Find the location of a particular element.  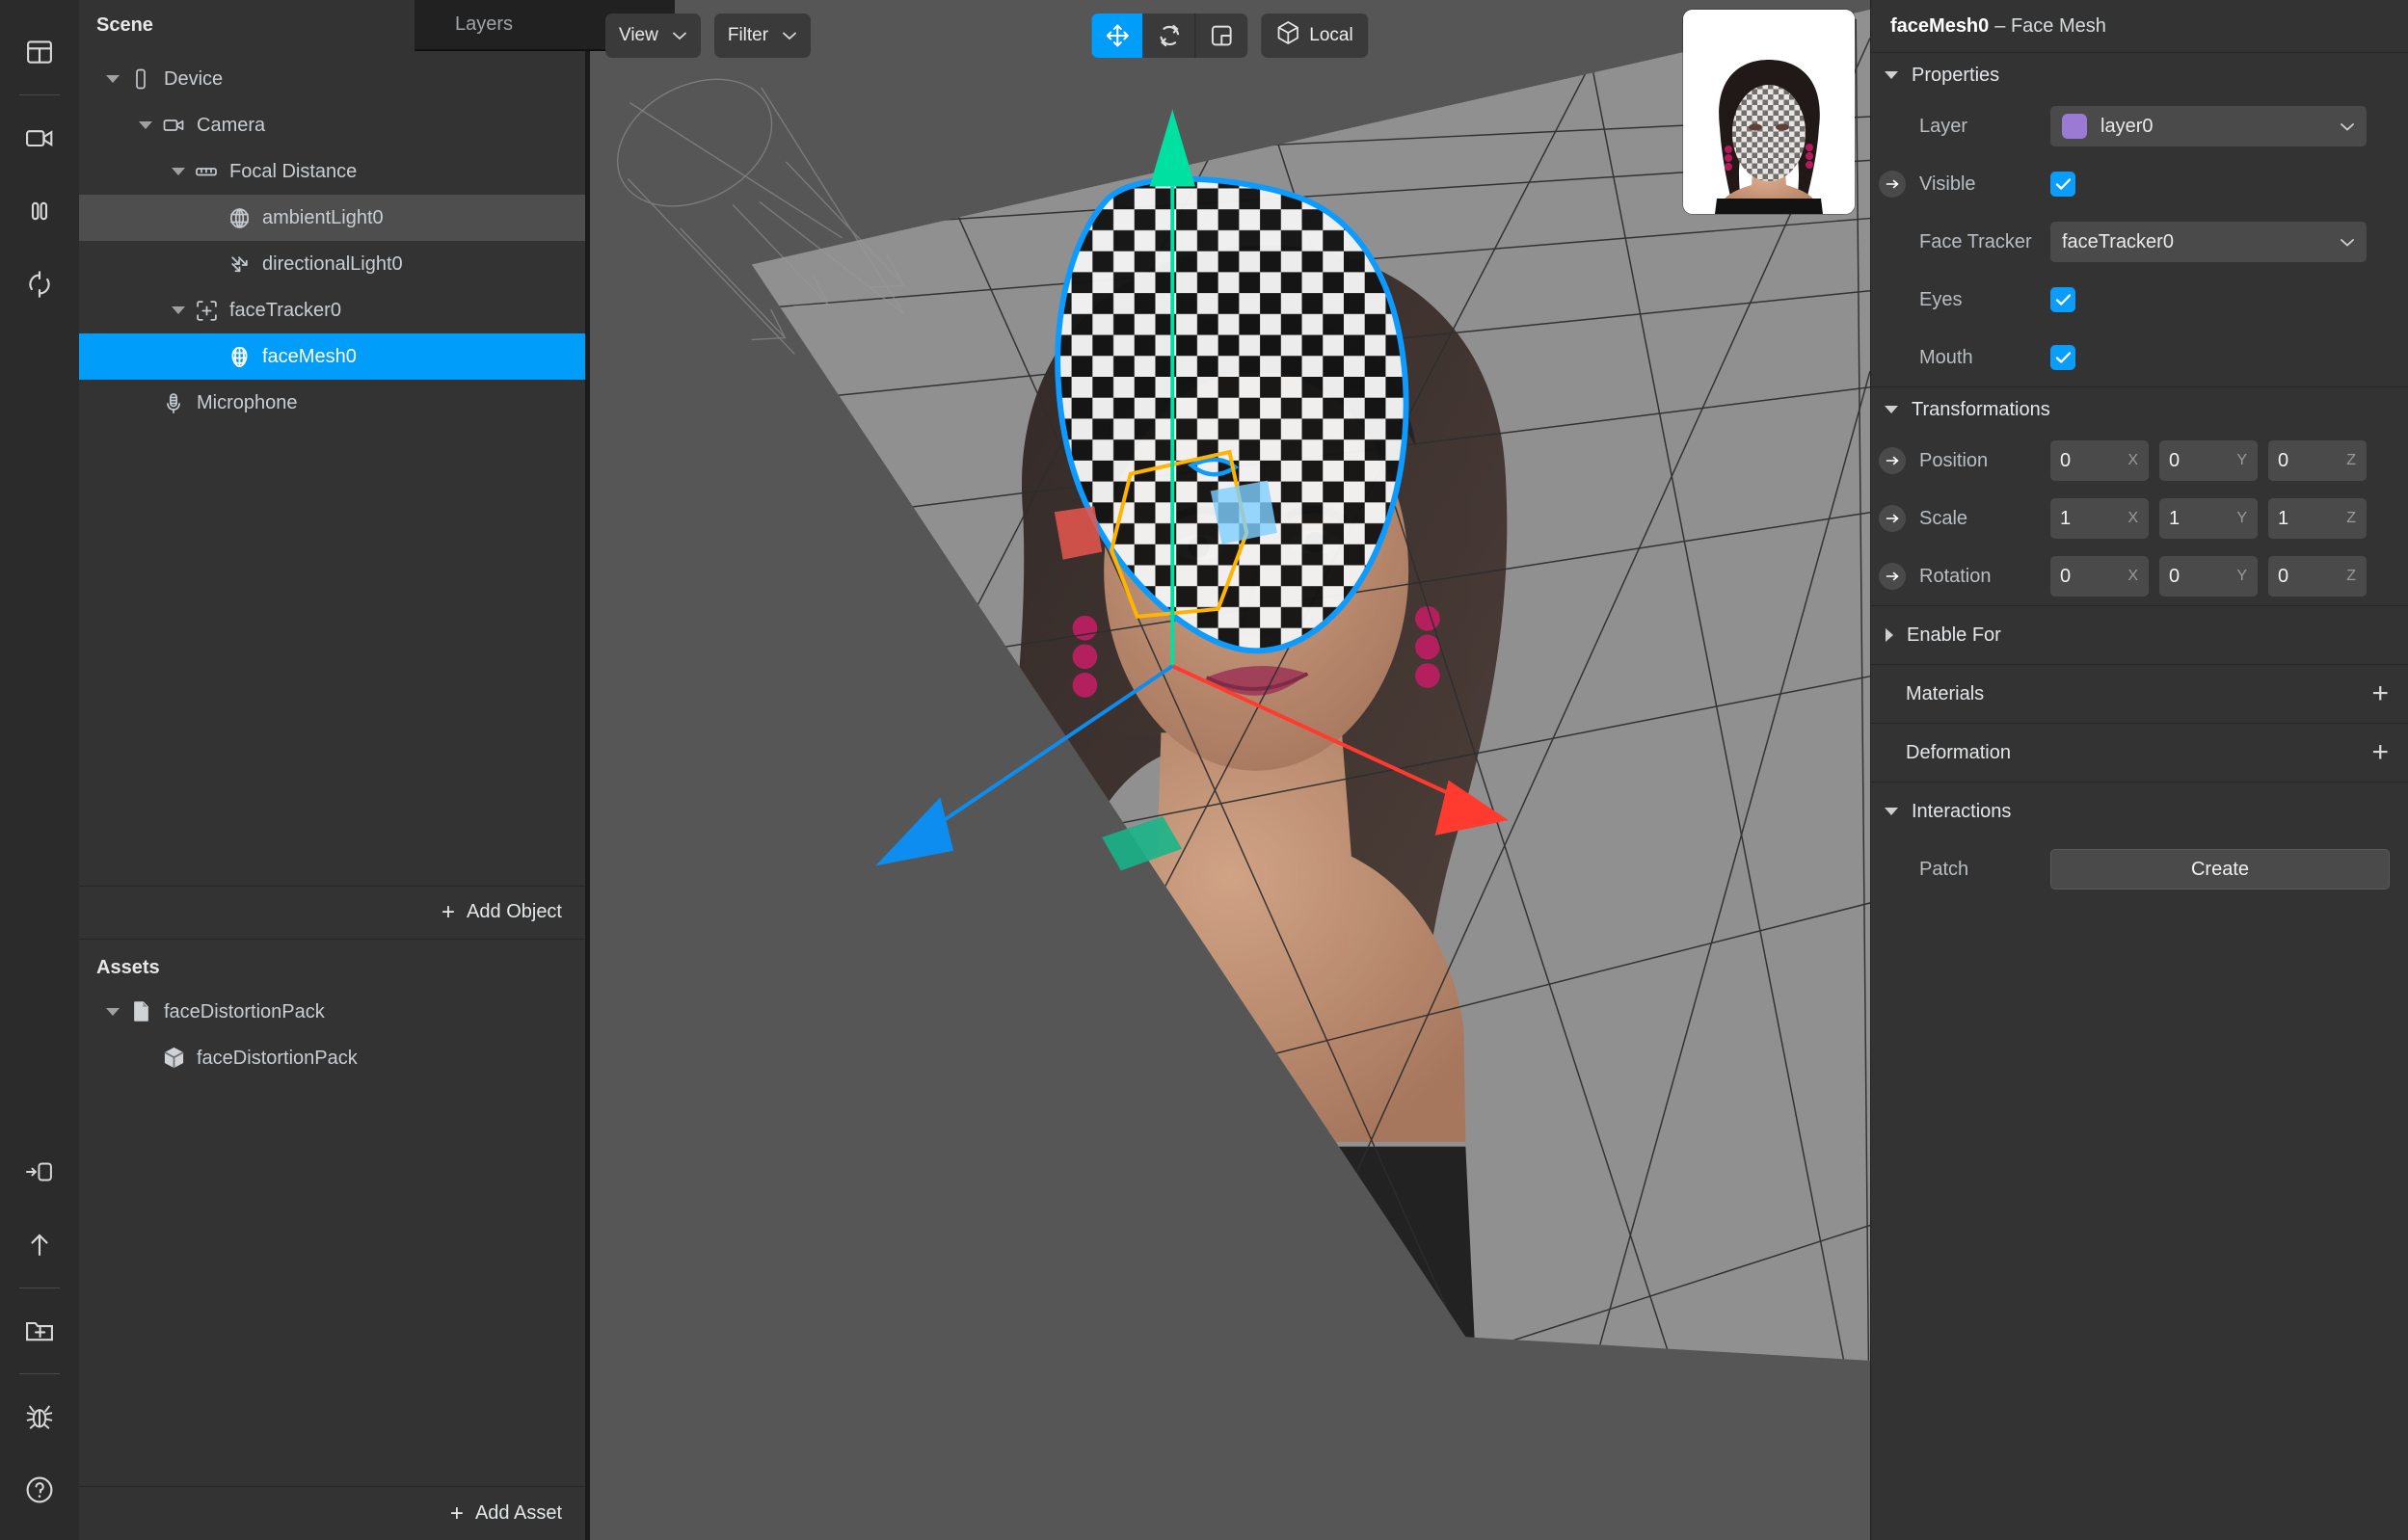

microphone-icon is located at coordinates (173, 403).